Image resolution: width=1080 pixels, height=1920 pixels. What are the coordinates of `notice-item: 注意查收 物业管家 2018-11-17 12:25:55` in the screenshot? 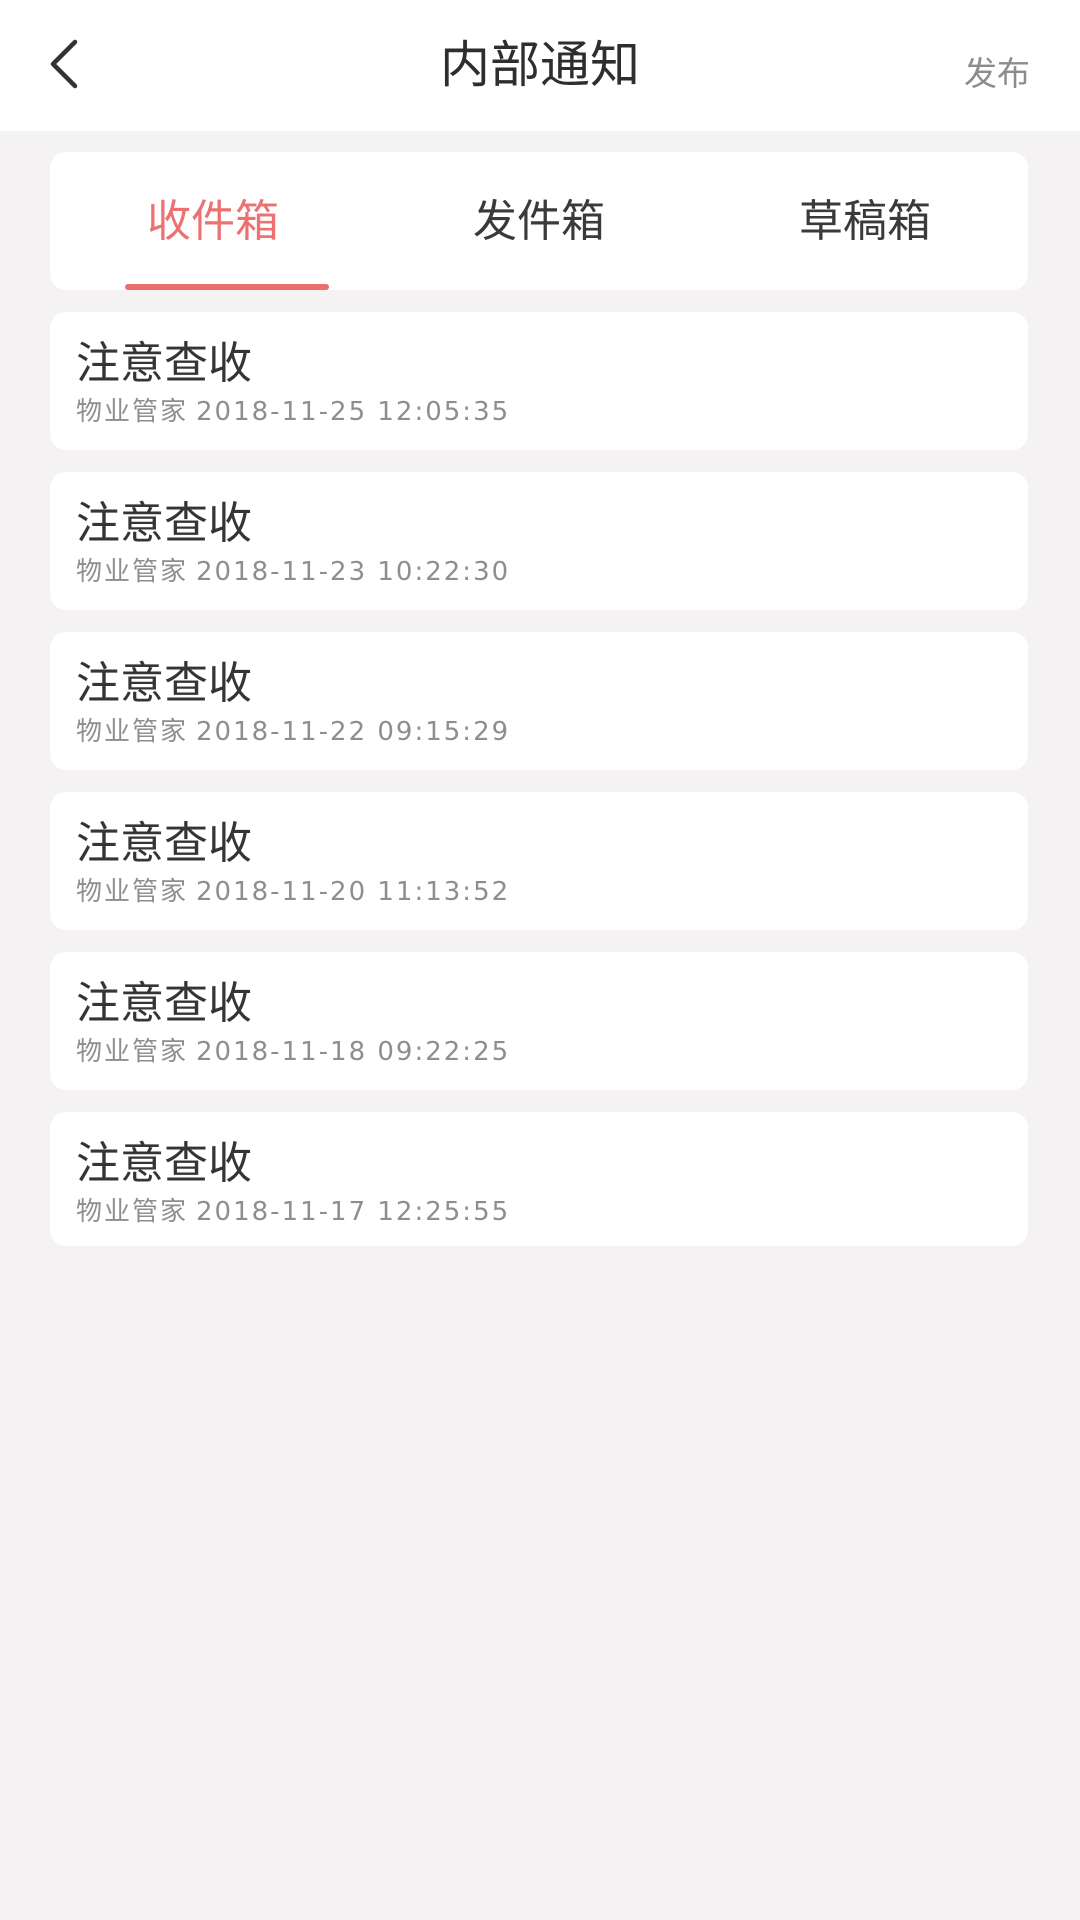 It's located at (539, 1179).